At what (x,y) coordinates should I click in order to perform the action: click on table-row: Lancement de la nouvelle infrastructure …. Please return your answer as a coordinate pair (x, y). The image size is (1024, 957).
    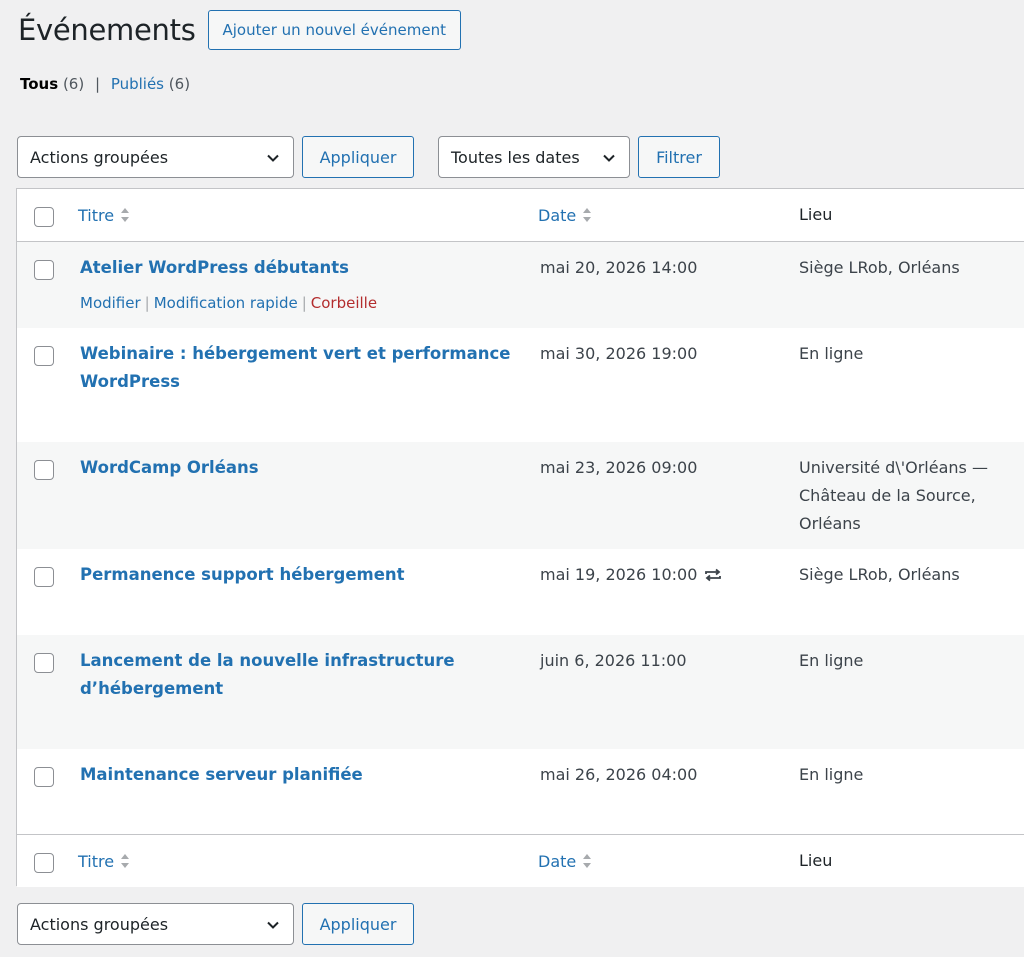
    Looking at the image, I should click on (520, 692).